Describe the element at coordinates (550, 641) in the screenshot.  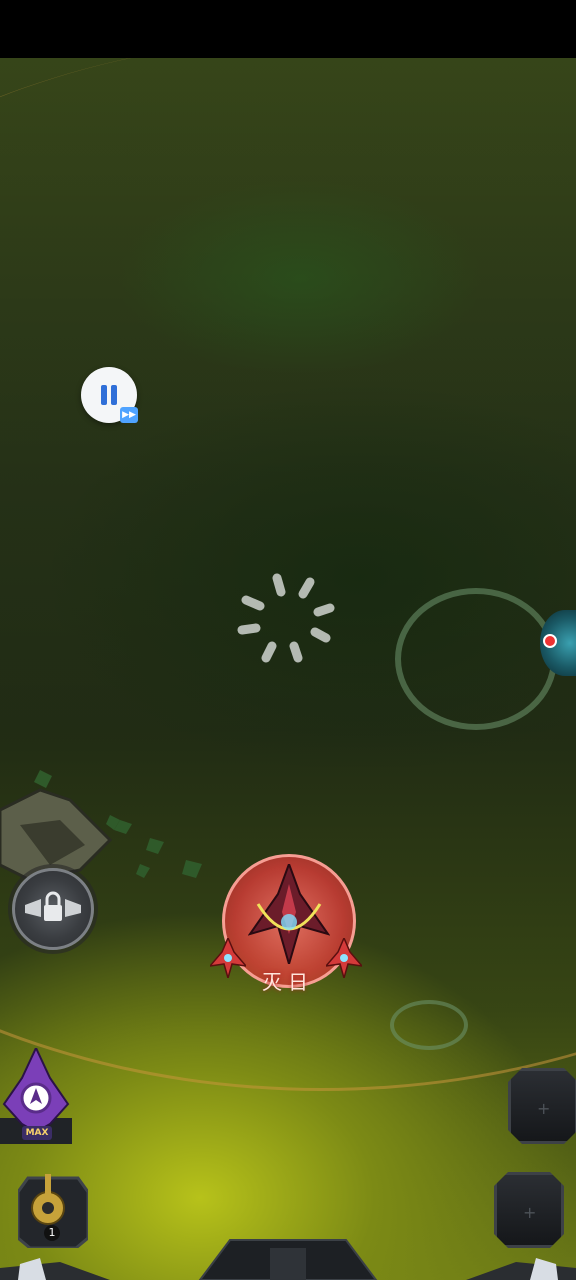
I see `enemy-marker` at that location.